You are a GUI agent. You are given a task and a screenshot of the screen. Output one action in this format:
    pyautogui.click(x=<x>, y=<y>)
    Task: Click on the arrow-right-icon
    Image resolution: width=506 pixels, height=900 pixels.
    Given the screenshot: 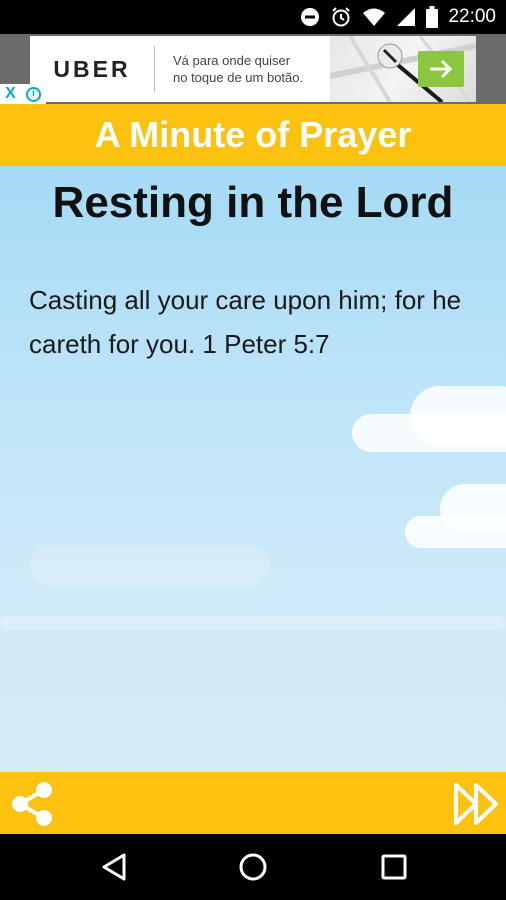 What is the action you would take?
    pyautogui.click(x=441, y=69)
    